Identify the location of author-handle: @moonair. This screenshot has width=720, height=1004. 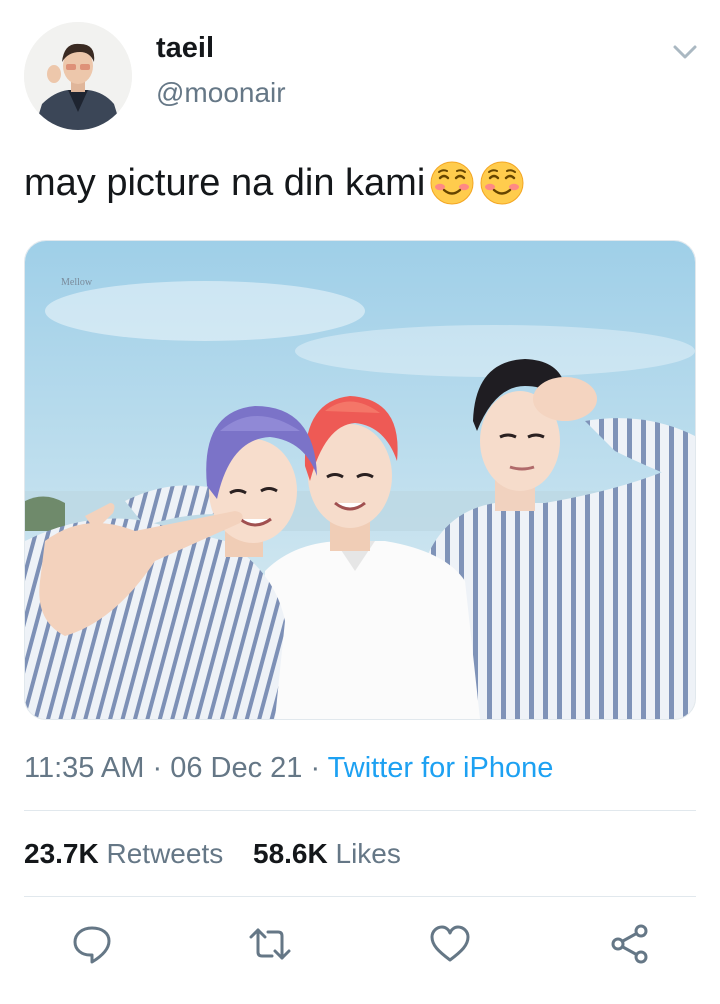
(221, 93).